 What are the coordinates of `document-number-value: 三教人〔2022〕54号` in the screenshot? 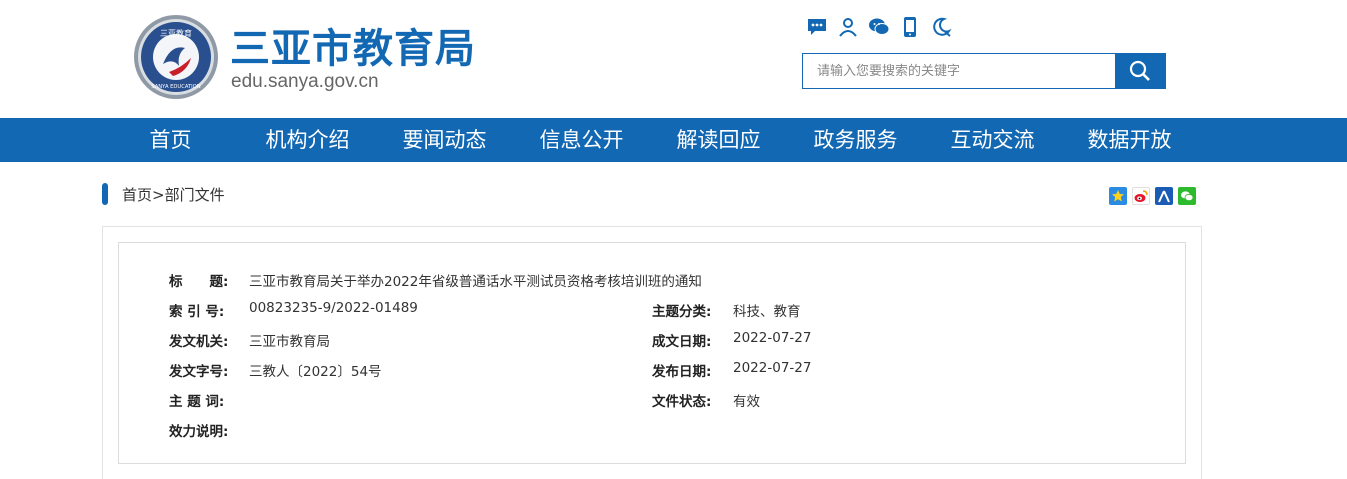 It's located at (315, 372).